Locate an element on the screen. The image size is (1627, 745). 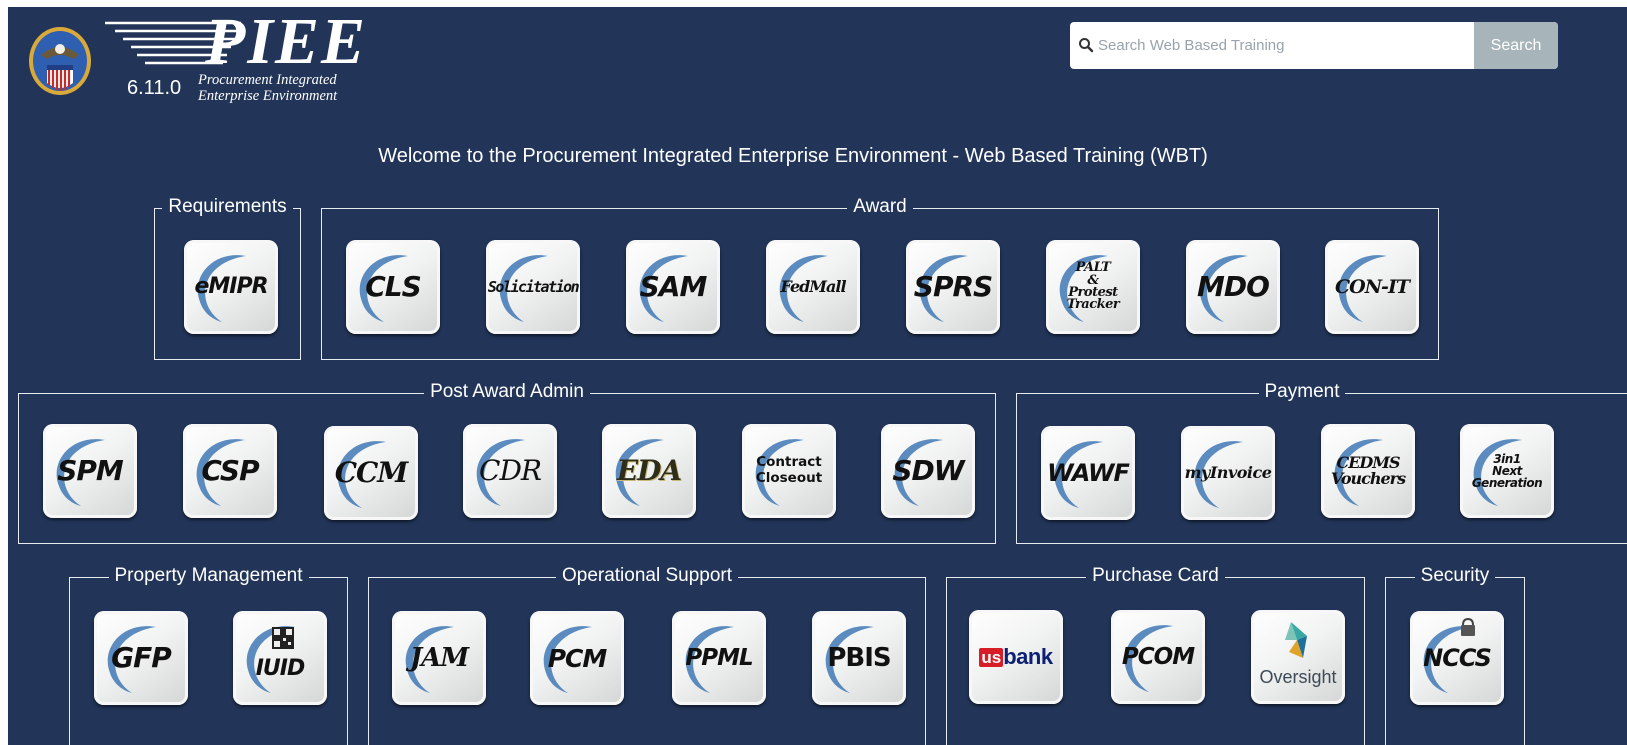
section-title: Payment is located at coordinates (1302, 391).